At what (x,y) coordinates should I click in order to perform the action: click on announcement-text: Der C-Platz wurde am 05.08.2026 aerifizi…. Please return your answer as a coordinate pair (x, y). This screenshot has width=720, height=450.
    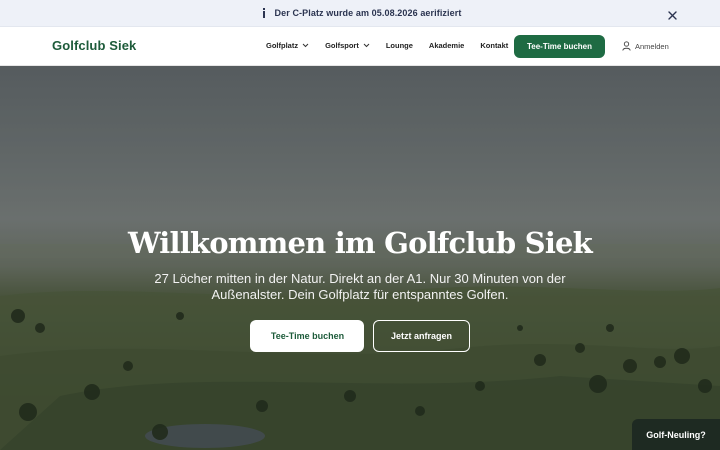
    Looking at the image, I should click on (368, 13).